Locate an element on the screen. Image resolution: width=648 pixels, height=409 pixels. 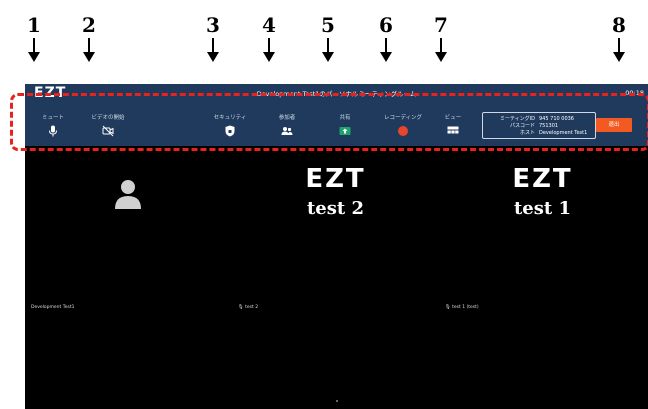
participant-name: 🎙 test 2 is located at coordinates (248, 307).